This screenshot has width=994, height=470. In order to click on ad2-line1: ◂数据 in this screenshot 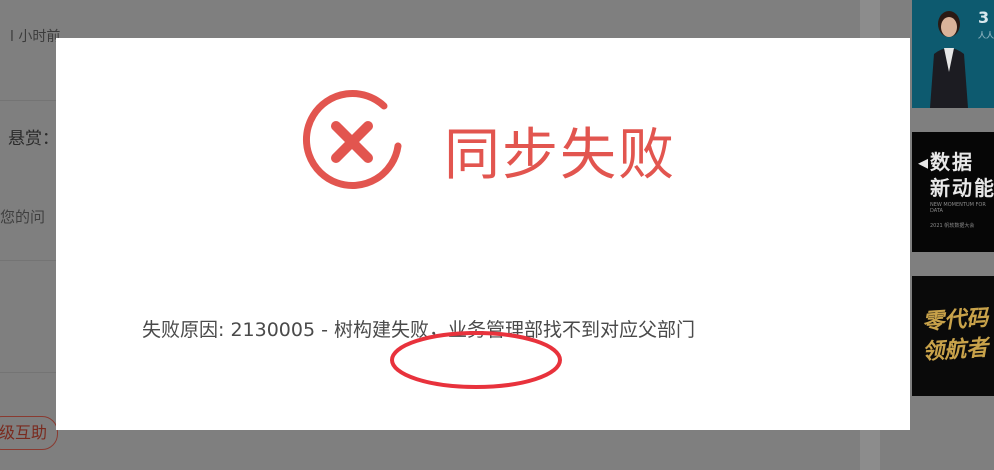, I will do `click(946, 162)`.